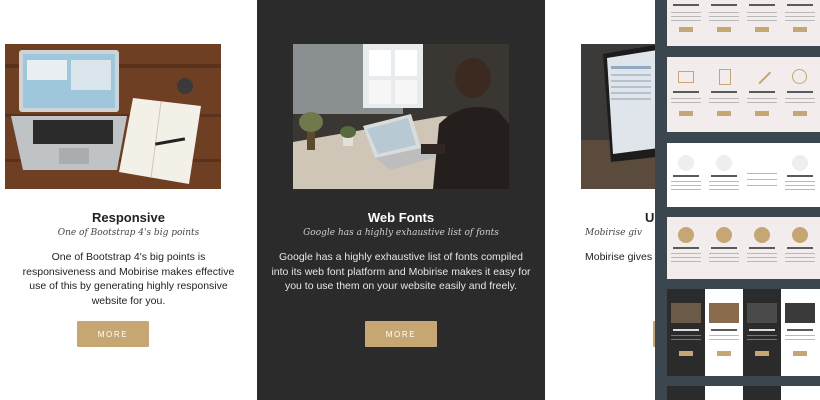  Describe the element at coordinates (800, 163) in the screenshot. I see `camera-icon` at that location.